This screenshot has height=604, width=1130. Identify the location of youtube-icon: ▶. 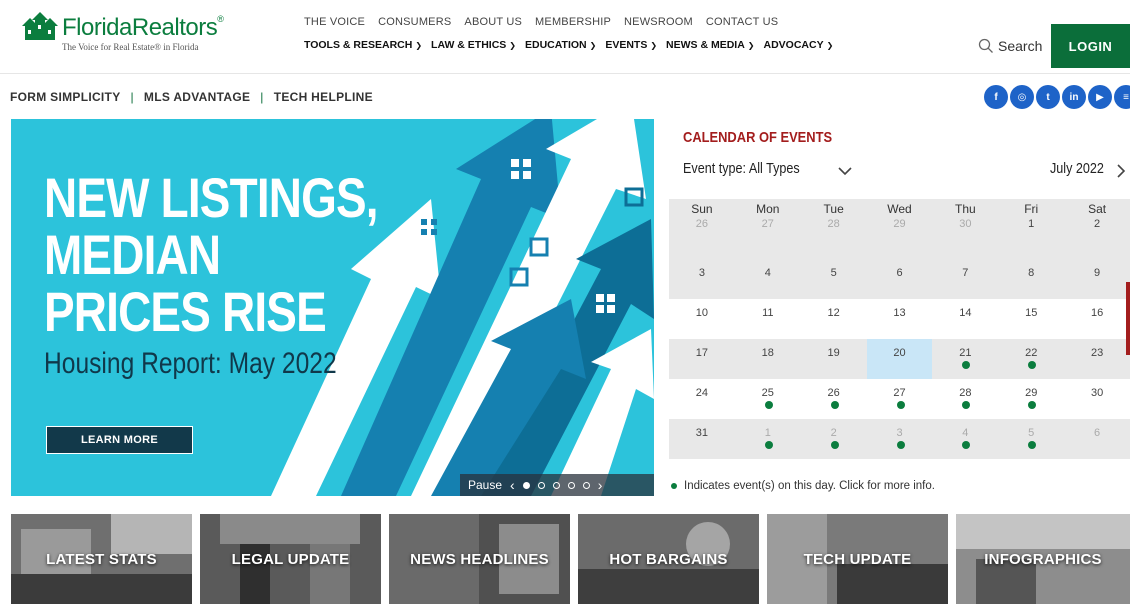
(1100, 97).